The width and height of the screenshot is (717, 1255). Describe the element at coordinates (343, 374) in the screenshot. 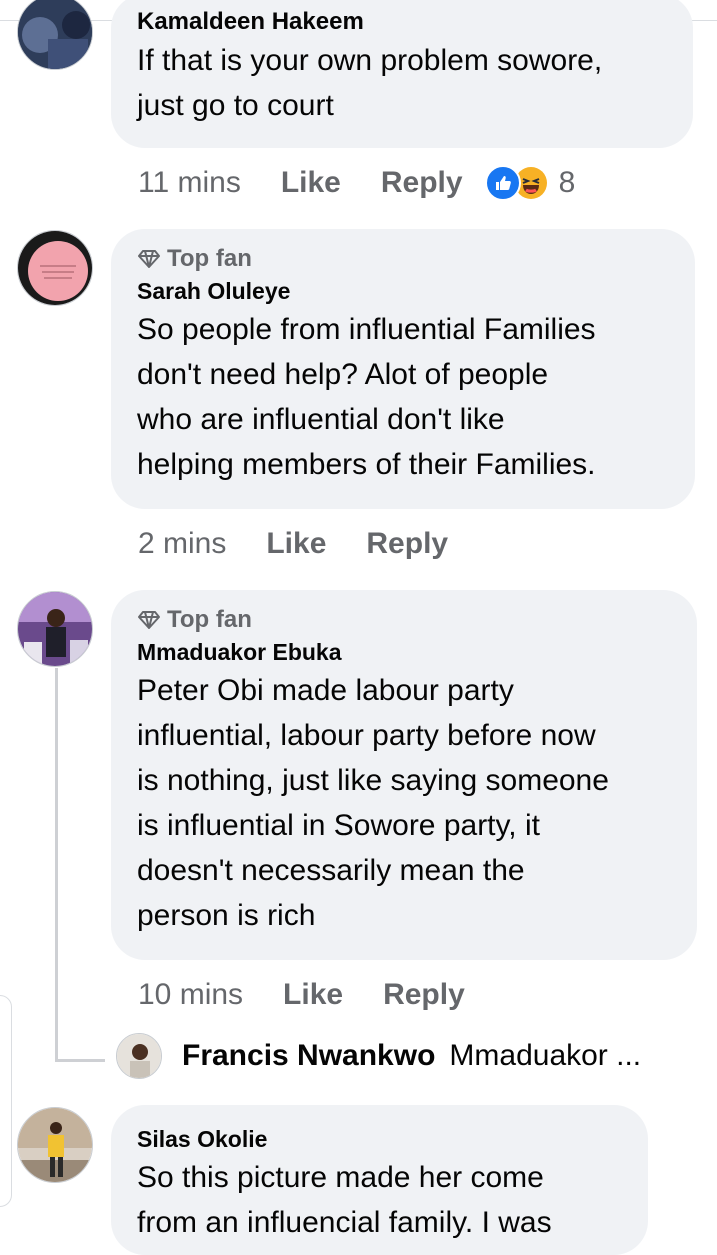

I see `comment-text-line: don't need help? Alot of people` at that location.